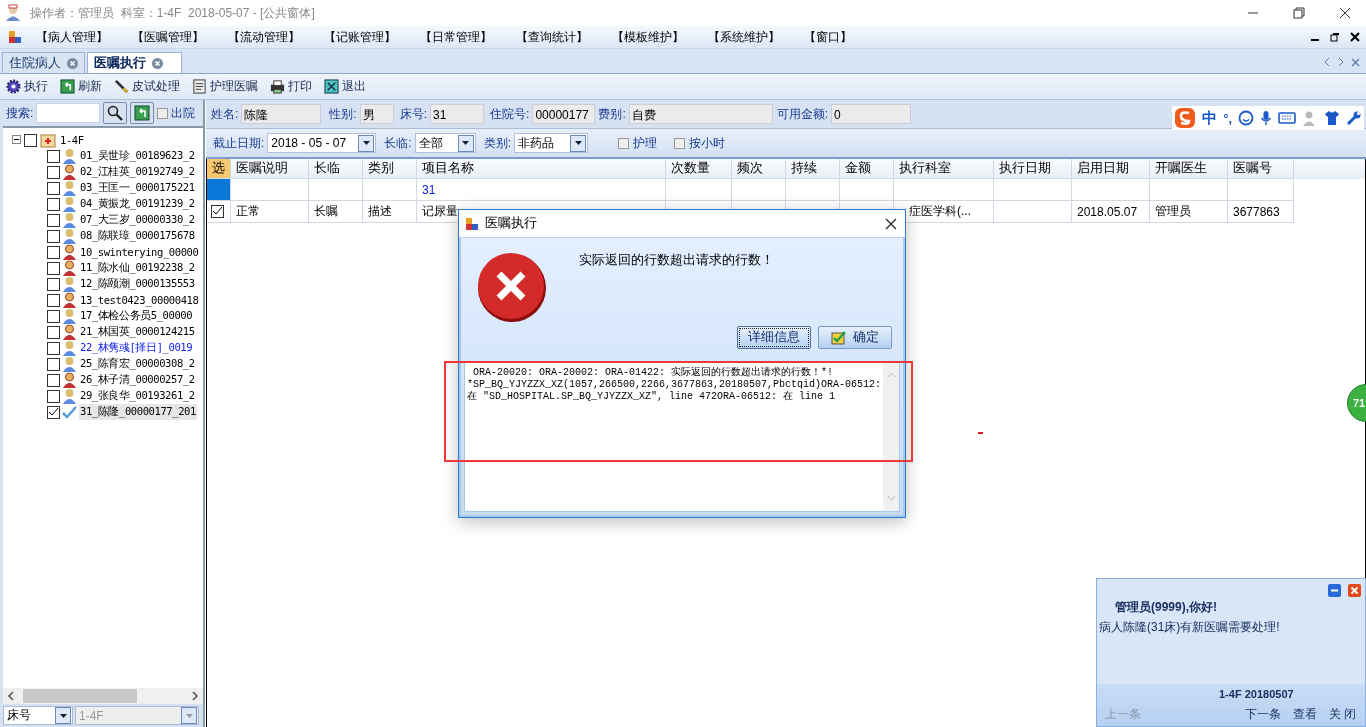  I want to click on date-picker: 2018 - 05 - 07, so click(322, 143).